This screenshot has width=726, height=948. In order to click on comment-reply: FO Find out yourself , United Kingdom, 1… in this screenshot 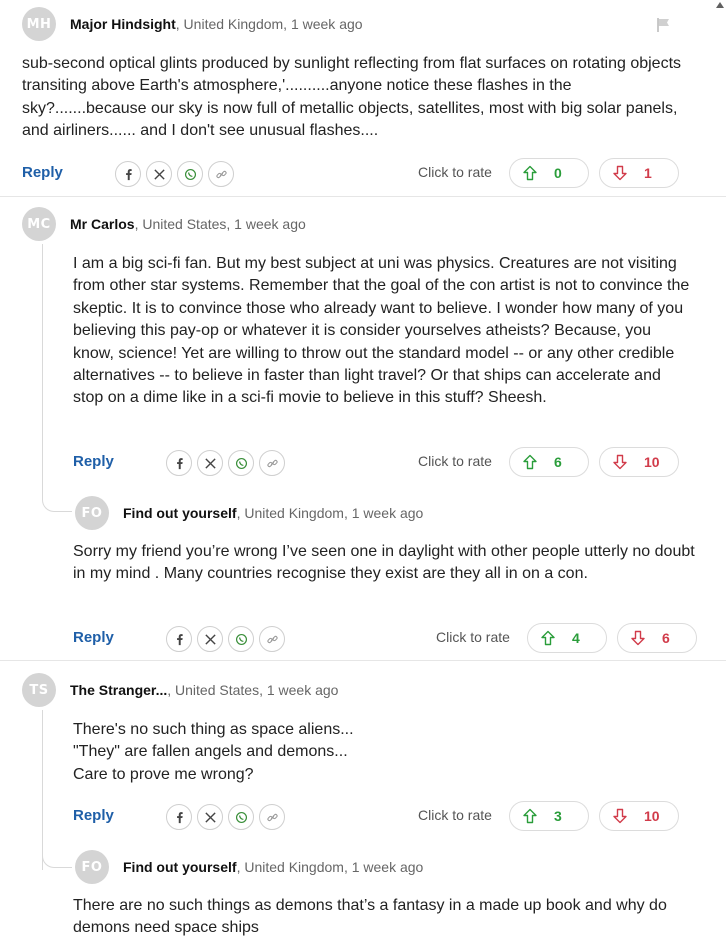, I will do `click(363, 898)`.